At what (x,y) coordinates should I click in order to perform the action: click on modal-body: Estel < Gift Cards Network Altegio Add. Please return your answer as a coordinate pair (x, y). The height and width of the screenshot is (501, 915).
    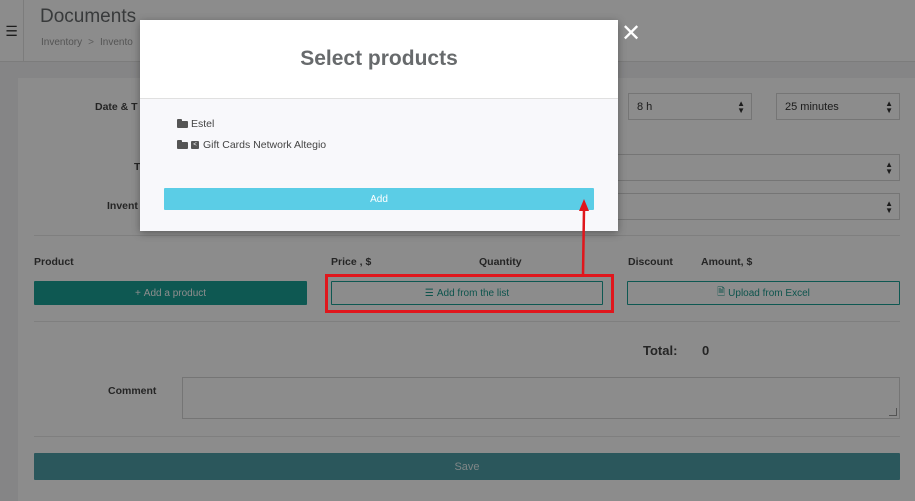
    Looking at the image, I should click on (379, 165).